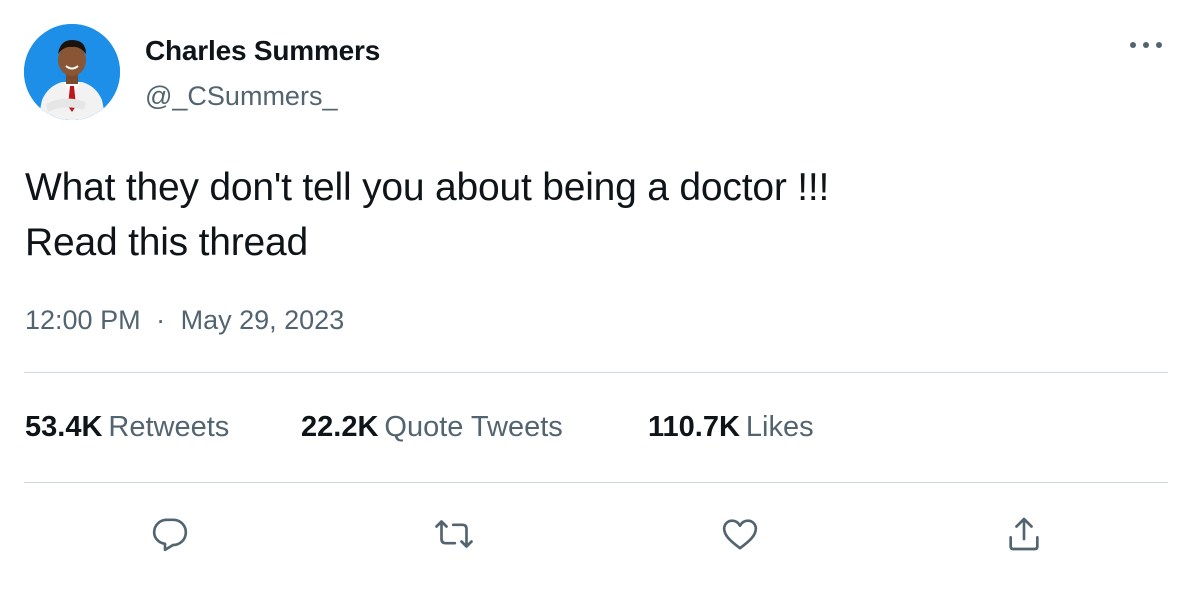  Describe the element at coordinates (169, 427) in the screenshot. I see `retweets-label: Retweets` at that location.